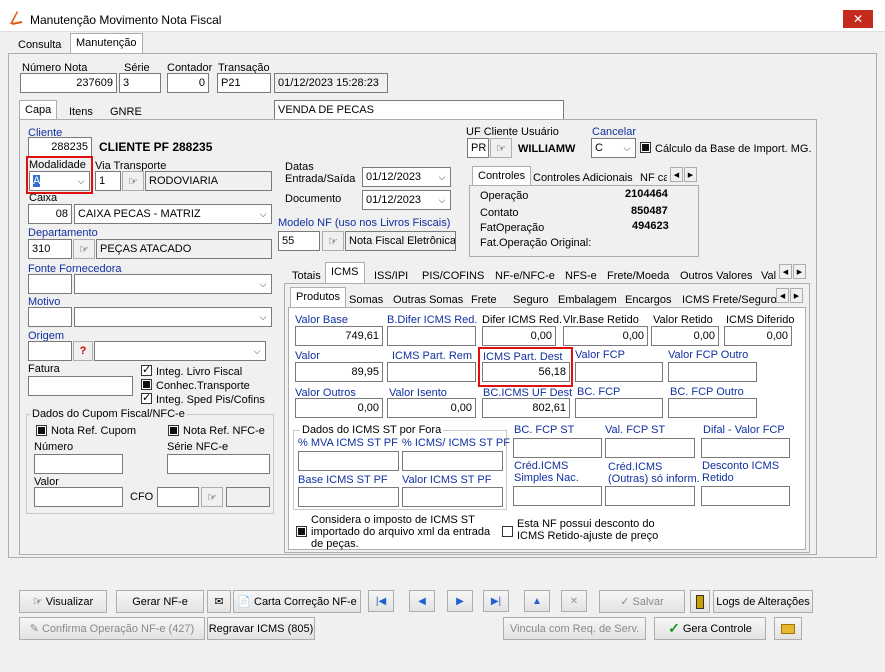 Image resolution: width=885 pixels, height=672 pixels. Describe the element at coordinates (745, 496) in the screenshot. I see `desconto-retido-field` at that location.